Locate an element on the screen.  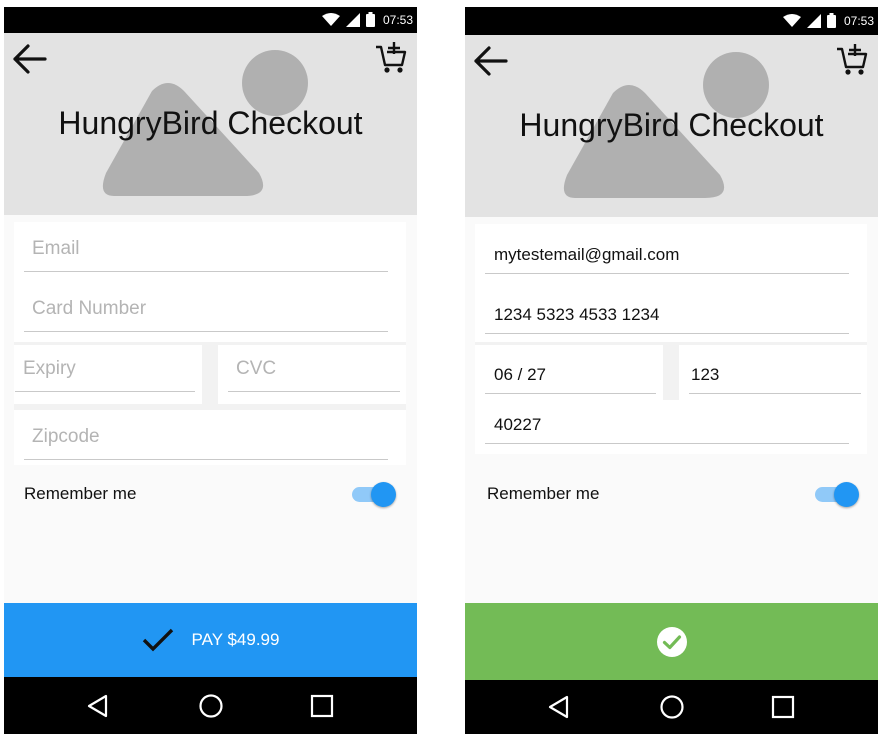
card-number-field: Card Number is located at coordinates (206, 313).